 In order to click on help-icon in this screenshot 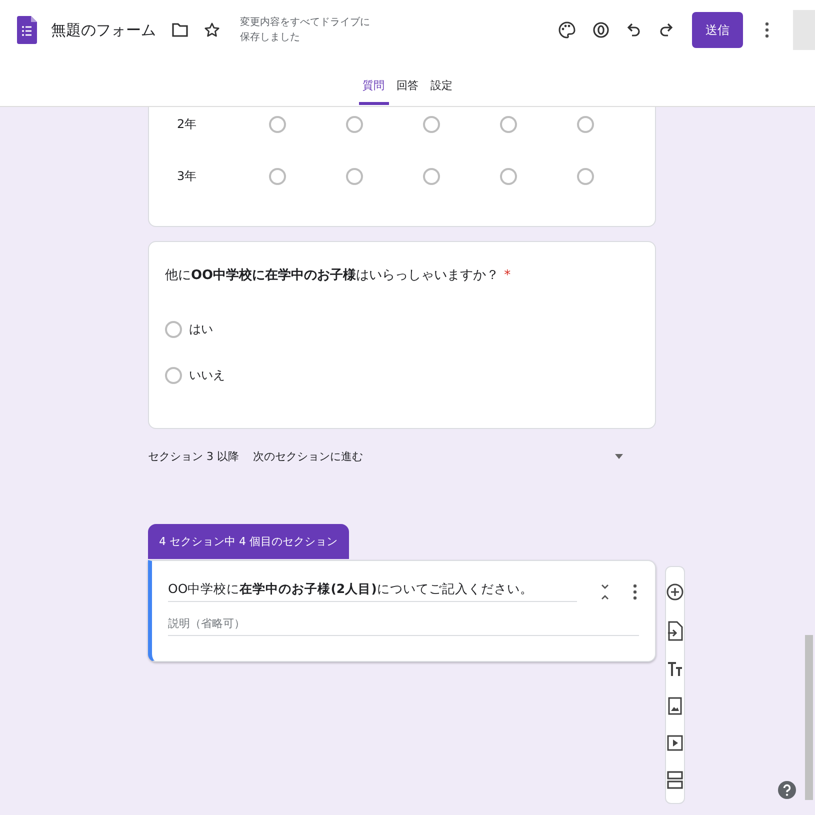, I will do `click(787, 790)`.